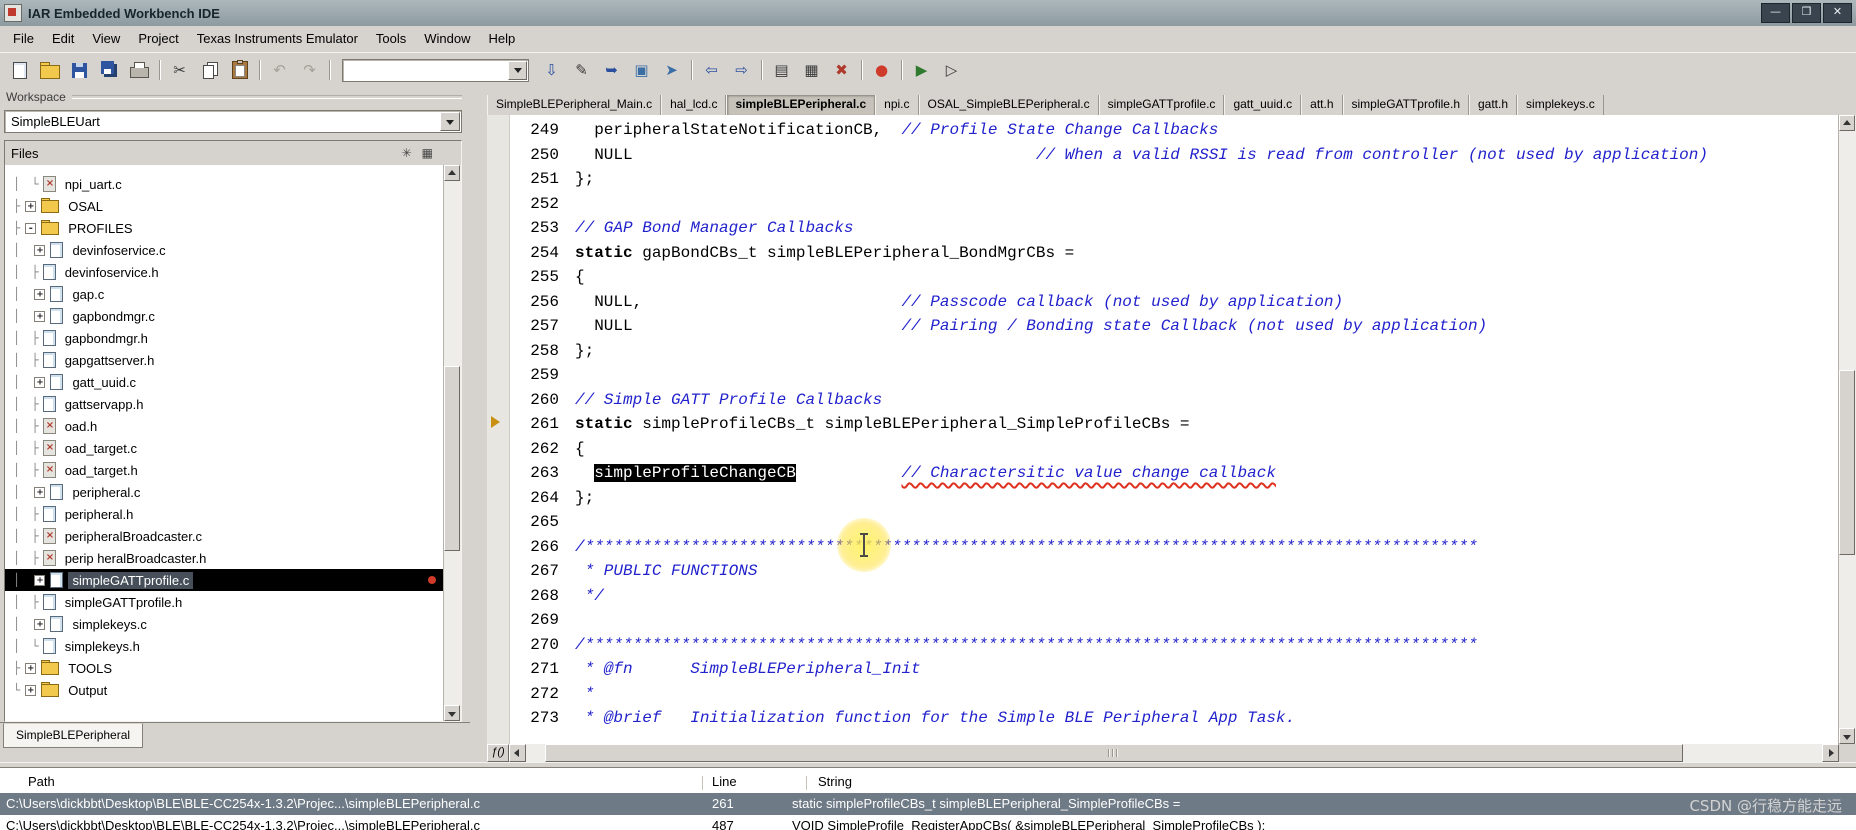  What do you see at coordinates (224, 690) in the screenshot?
I see `tree-item: └ + Output` at bounding box center [224, 690].